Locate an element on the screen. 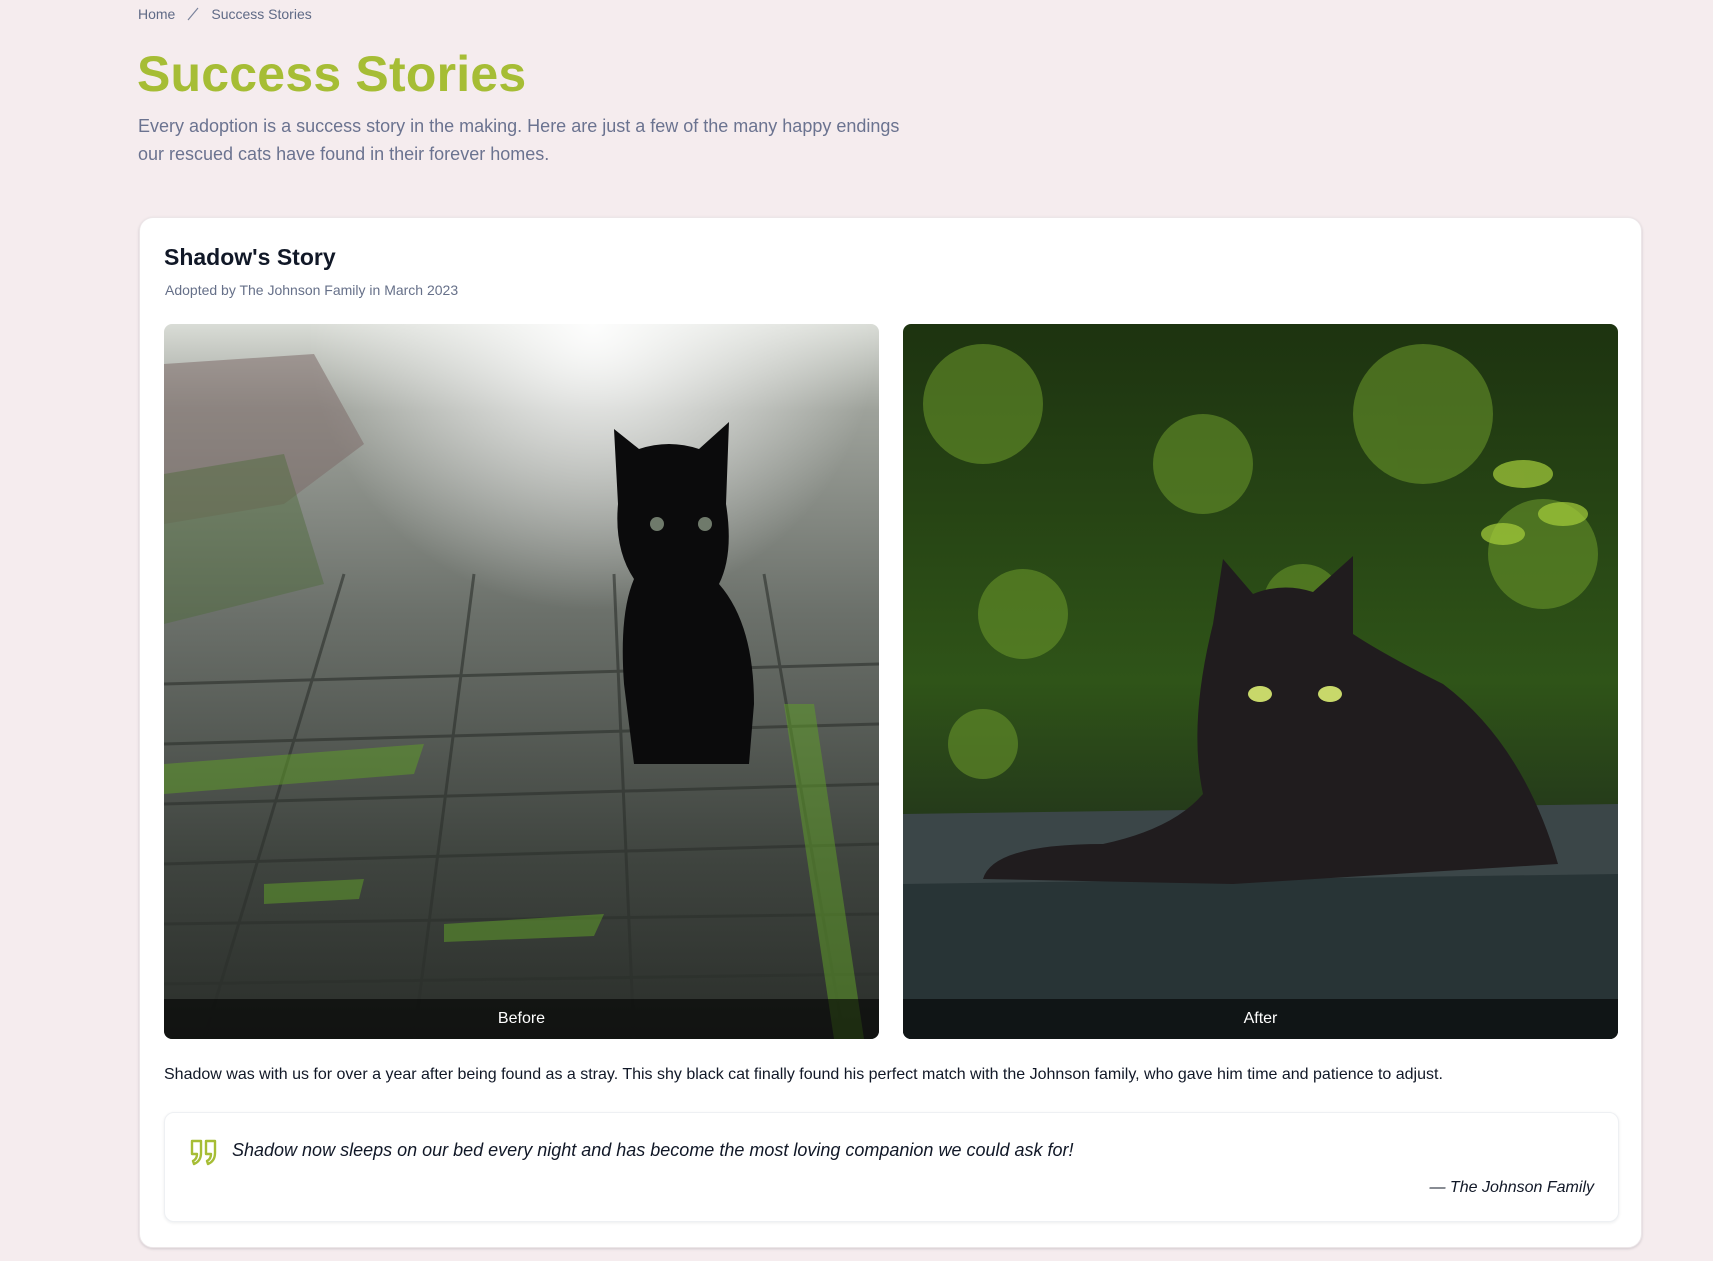 The width and height of the screenshot is (1713, 1261). story-title: Shadow's Story is located at coordinates (250, 257).